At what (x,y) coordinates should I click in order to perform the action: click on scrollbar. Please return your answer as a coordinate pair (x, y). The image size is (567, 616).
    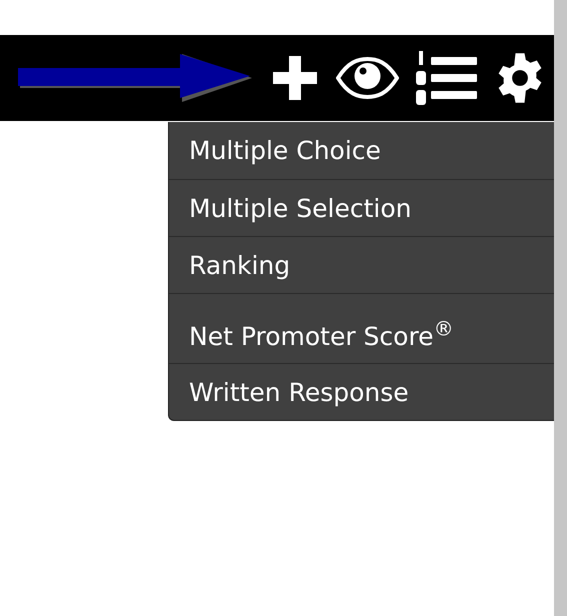
    Looking at the image, I should click on (560, 308).